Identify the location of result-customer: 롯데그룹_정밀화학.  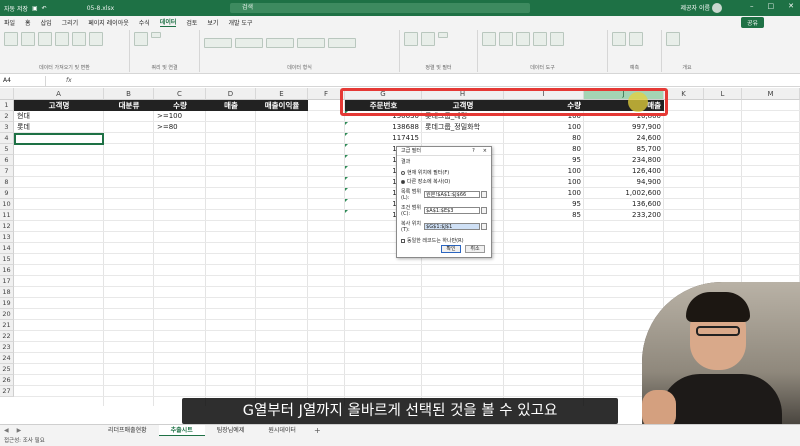
(463, 127).